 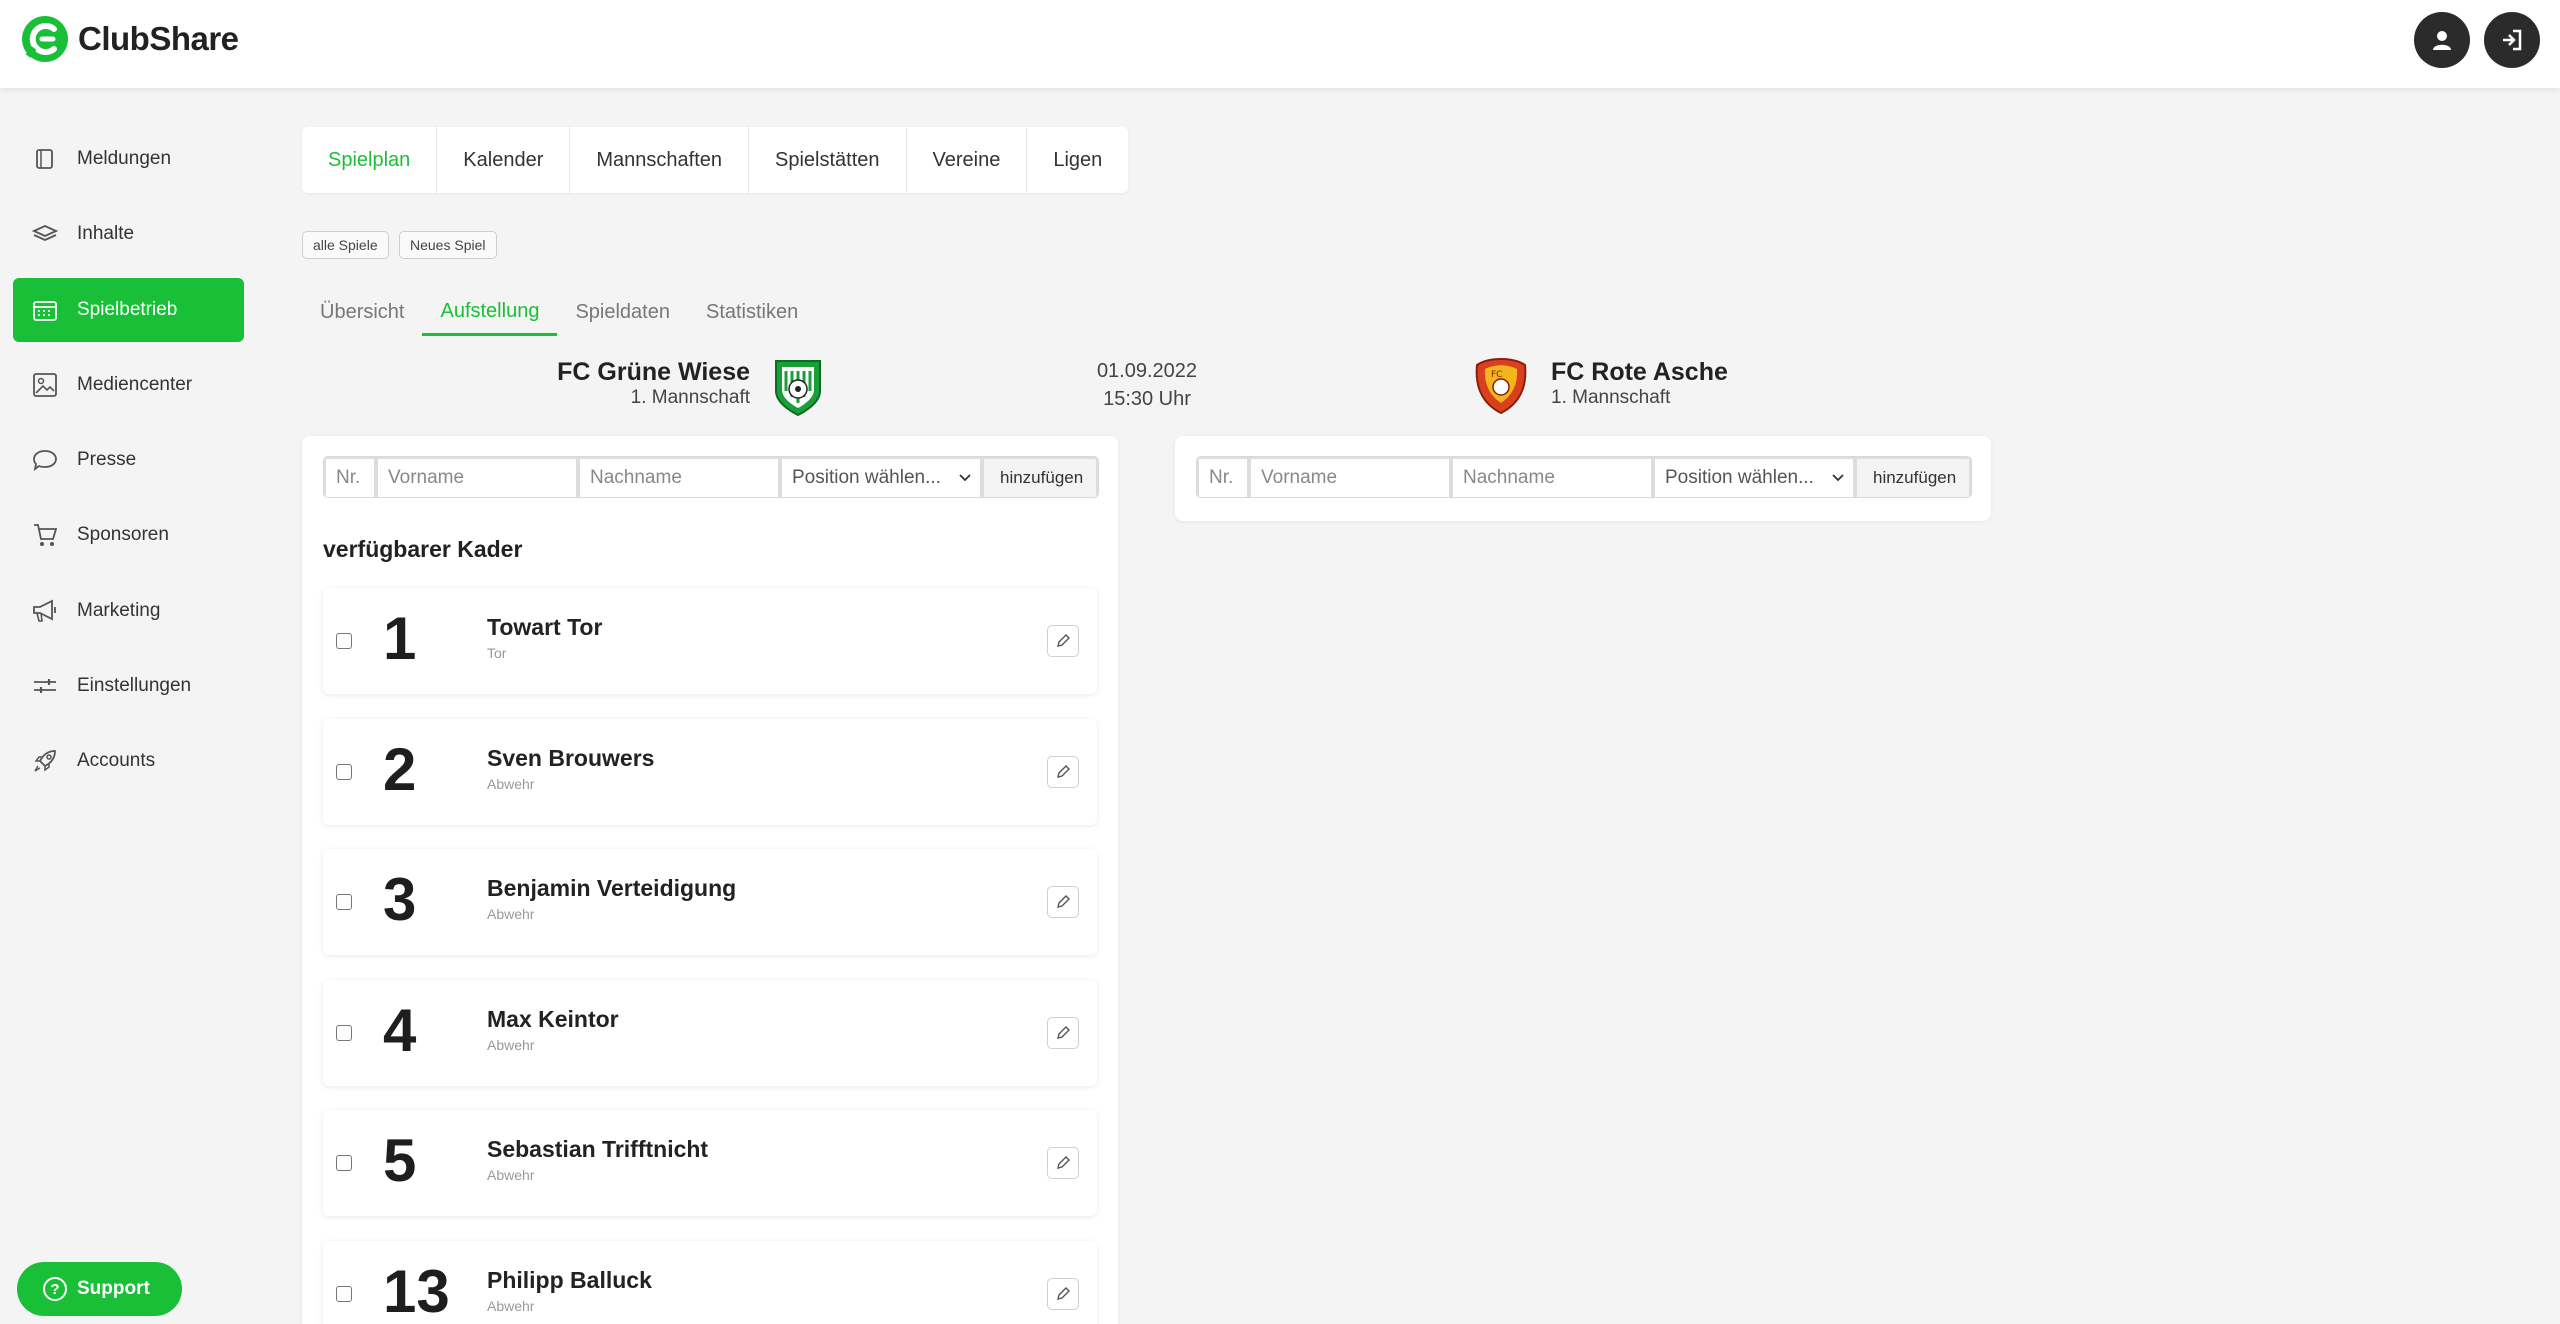 I want to click on svg-text: FC, so click(x=1496, y=375).